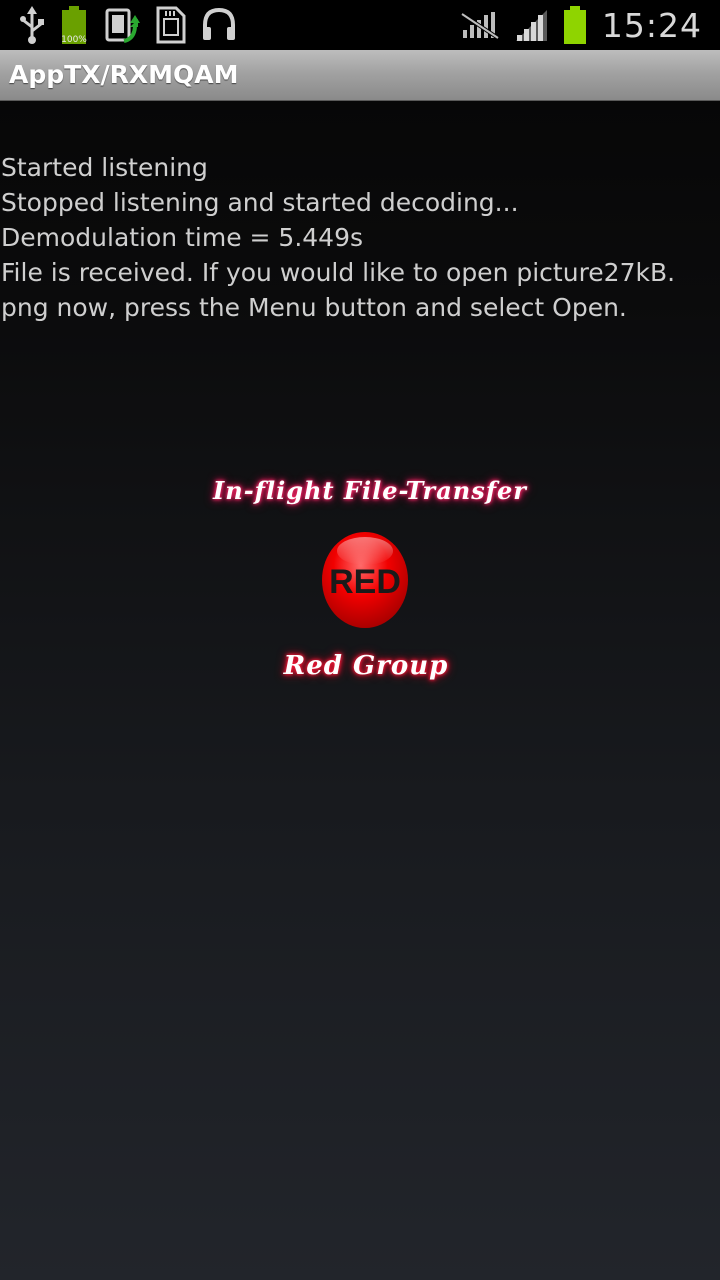 The height and width of the screenshot is (1280, 720). I want to click on brand-subtitle: Red Group, so click(366, 666).